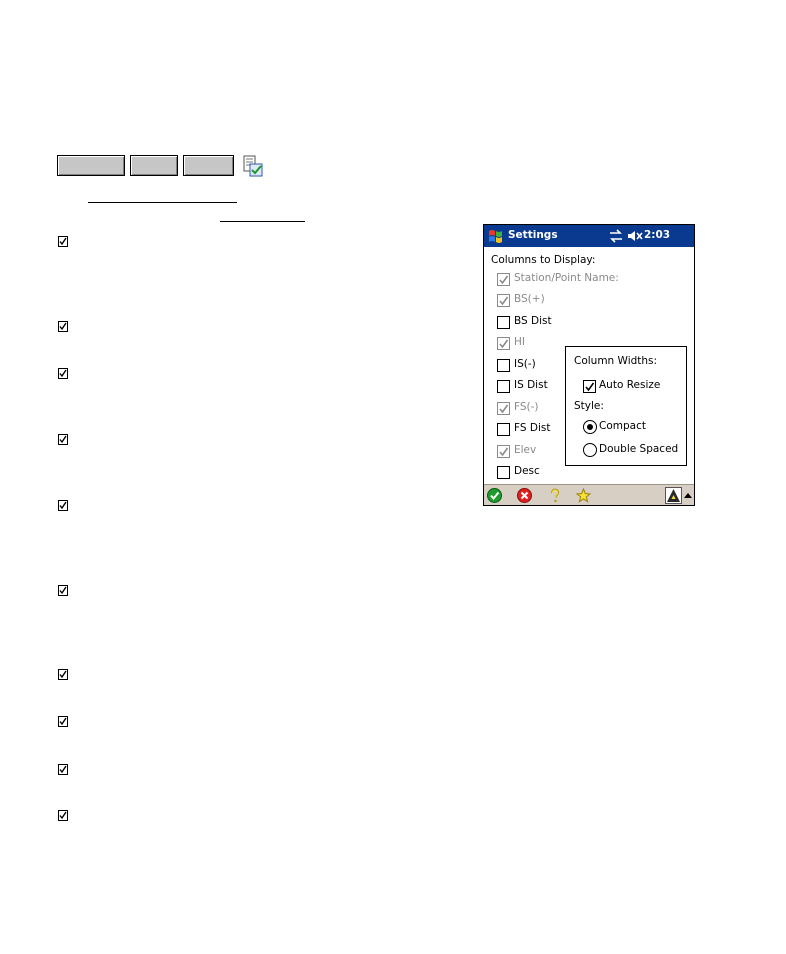 The height and width of the screenshot is (954, 786). Describe the element at coordinates (524, 495) in the screenshot. I see `cancel-icon` at that location.